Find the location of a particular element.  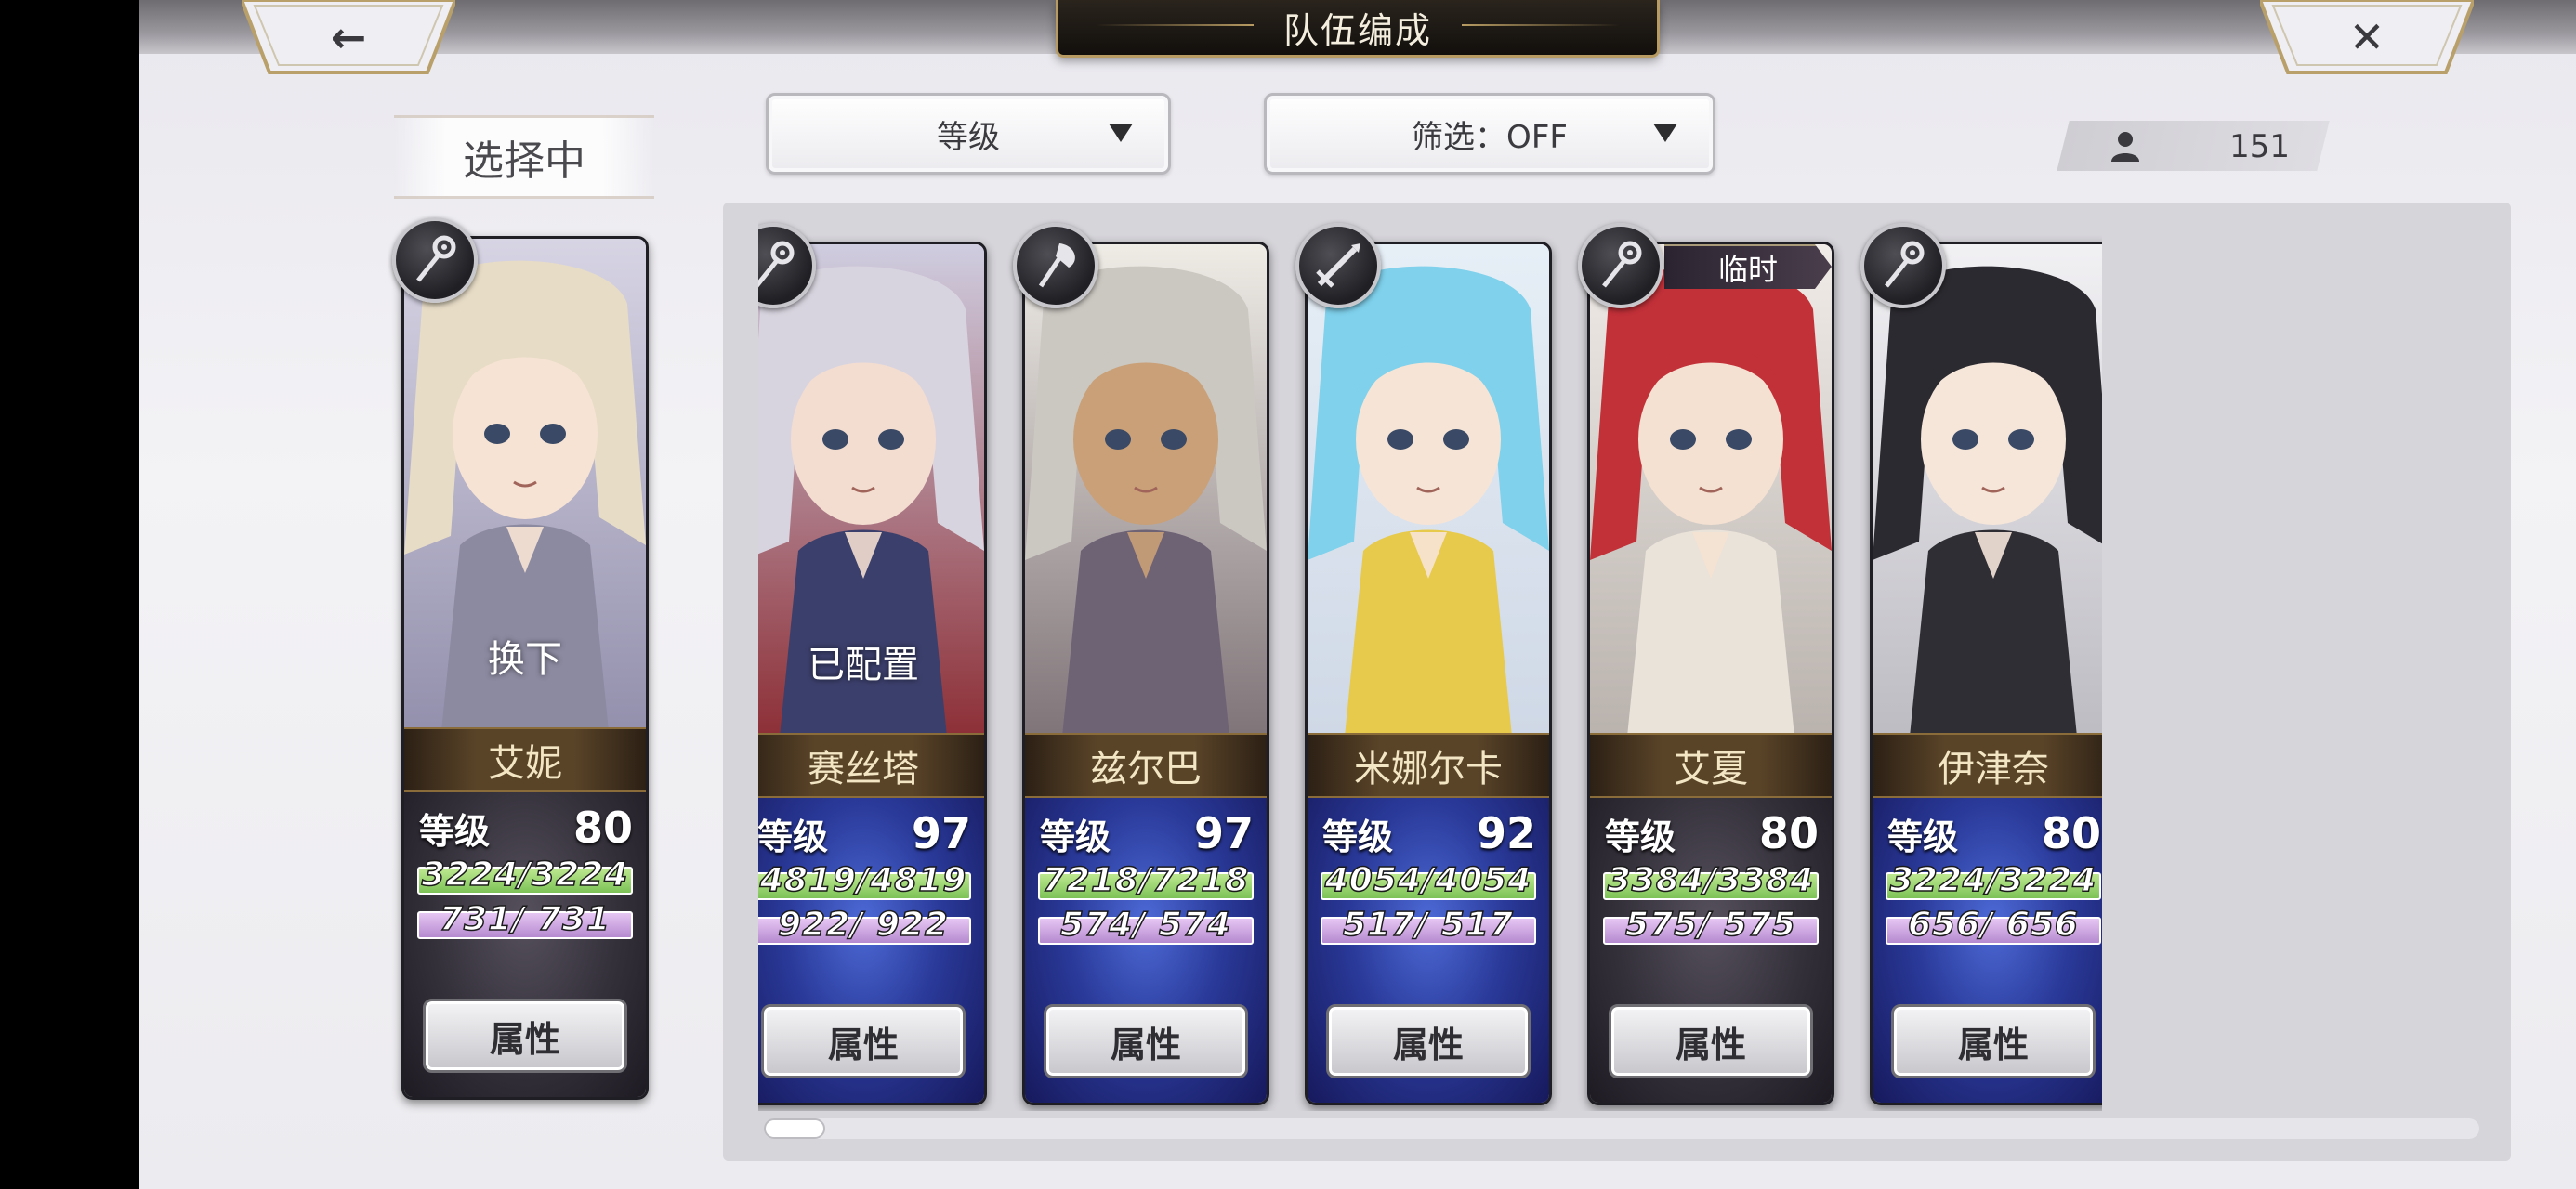

mp-value: 922/ 922 is located at coordinates (863, 925).